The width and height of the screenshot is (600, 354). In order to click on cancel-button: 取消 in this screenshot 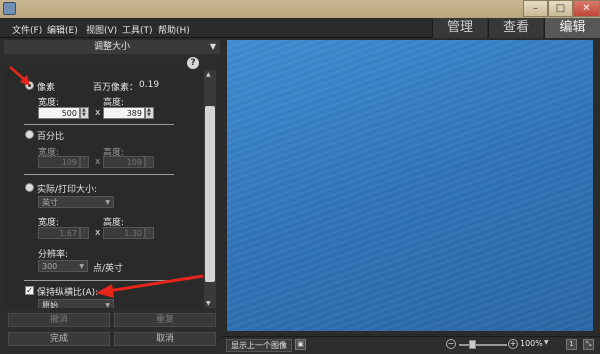, I will do `click(165, 339)`.